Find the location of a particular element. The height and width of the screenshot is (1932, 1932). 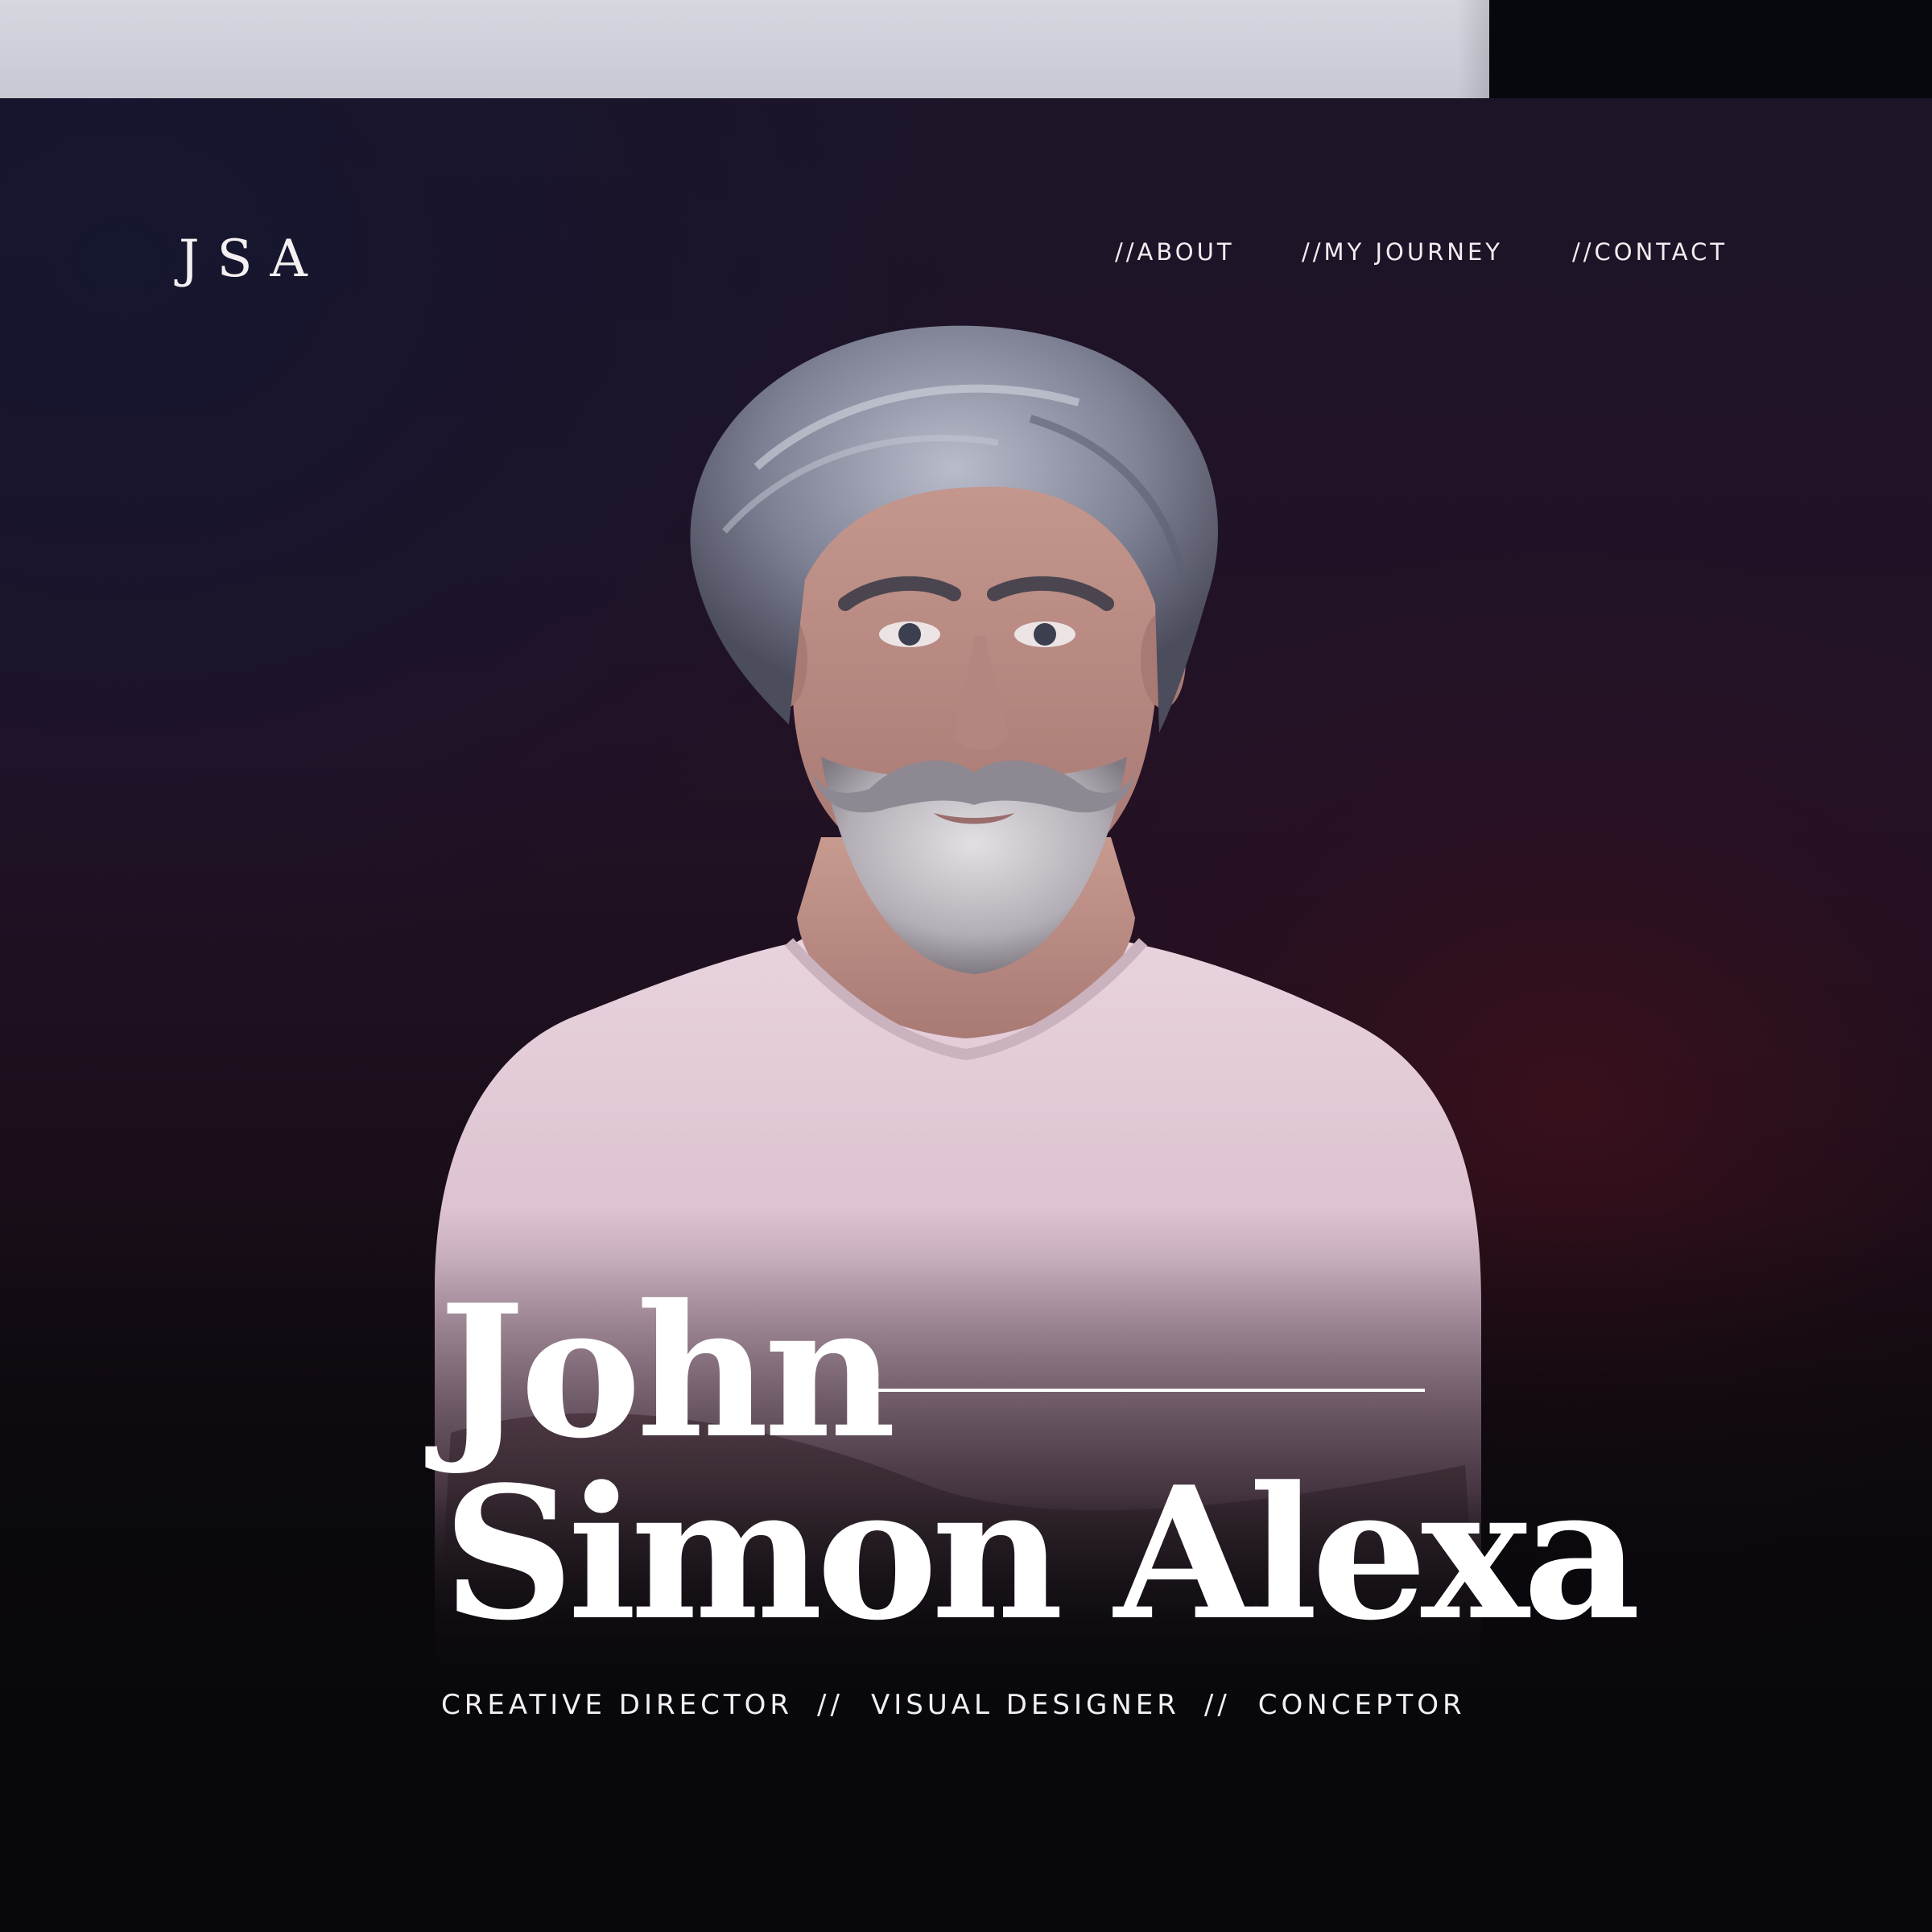

role-item: CREATIVE DIRECTOR is located at coordinates (617, 1705).